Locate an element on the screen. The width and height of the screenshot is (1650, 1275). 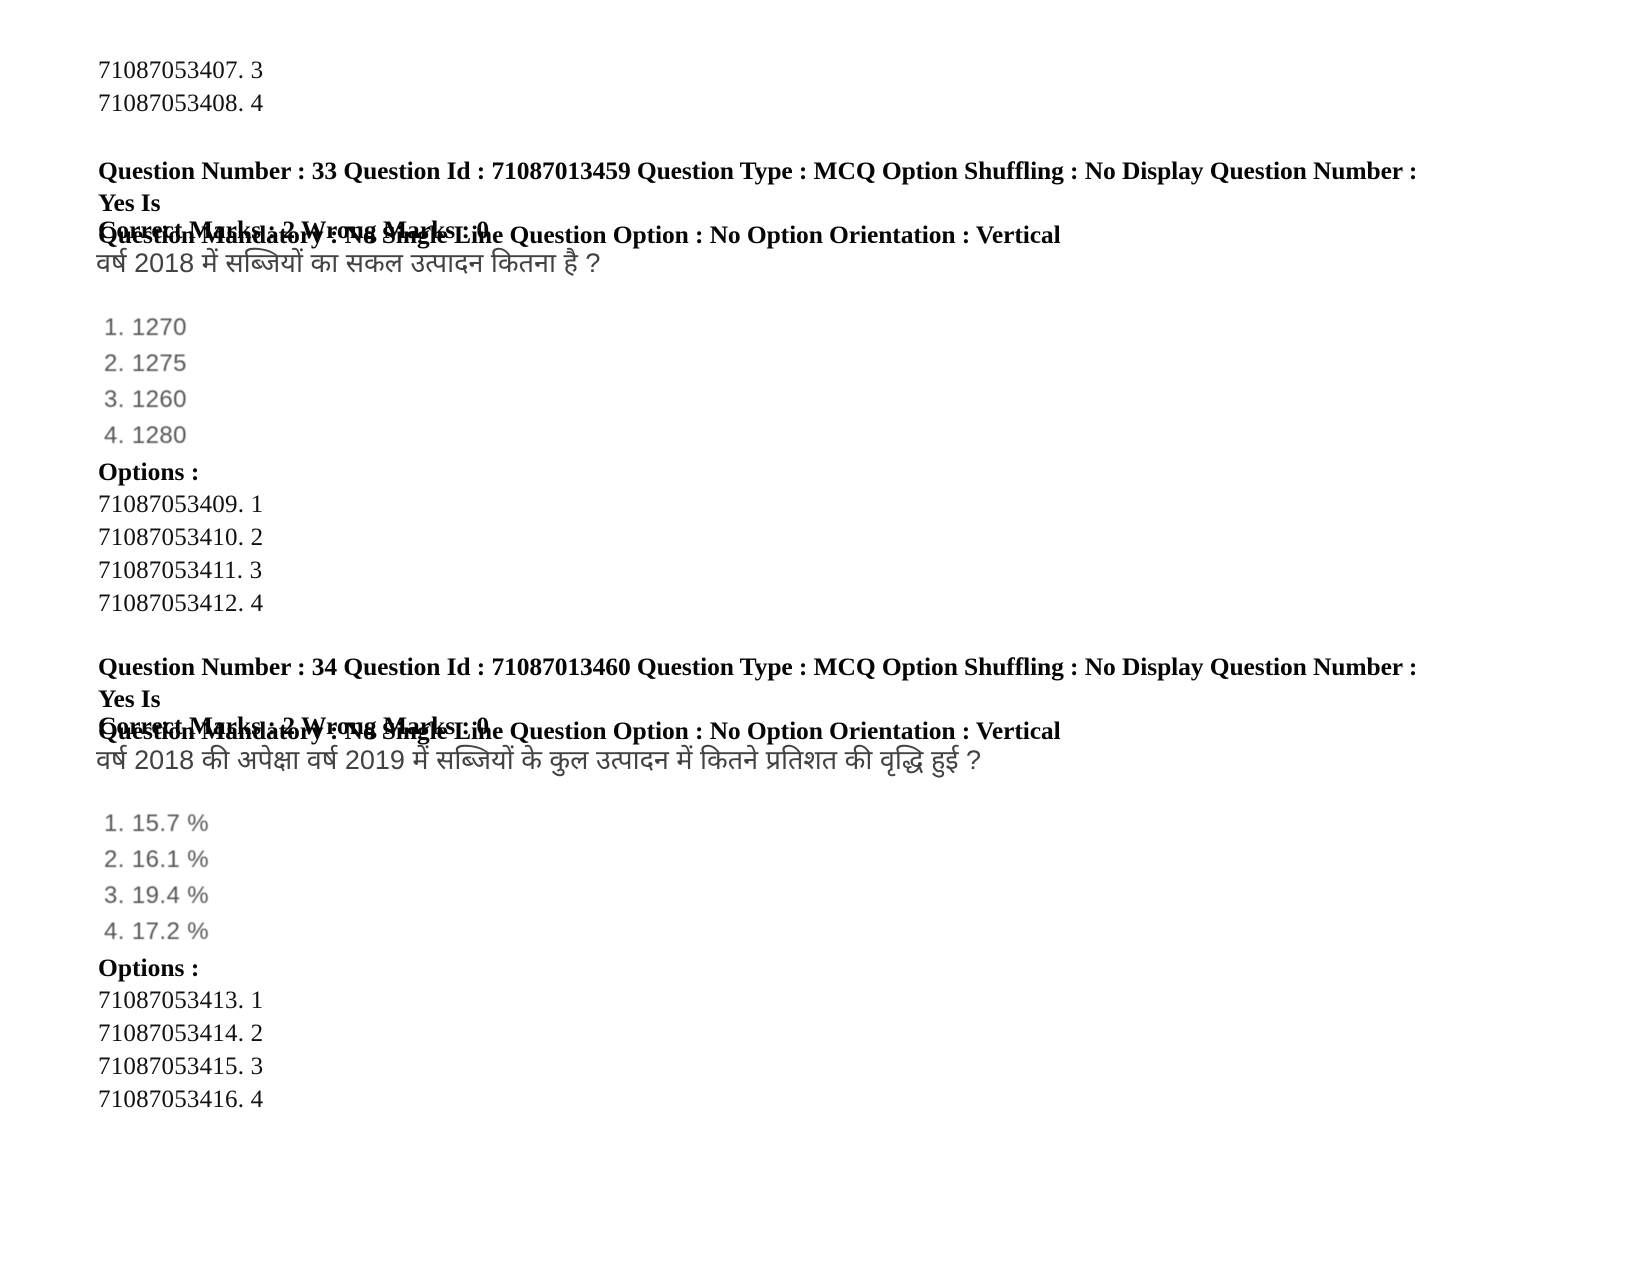
question-34-choice-list: 1. 15.7 % 2. 16.1 % 3. 19.4 % 4. 17.2 % is located at coordinates (156, 878).